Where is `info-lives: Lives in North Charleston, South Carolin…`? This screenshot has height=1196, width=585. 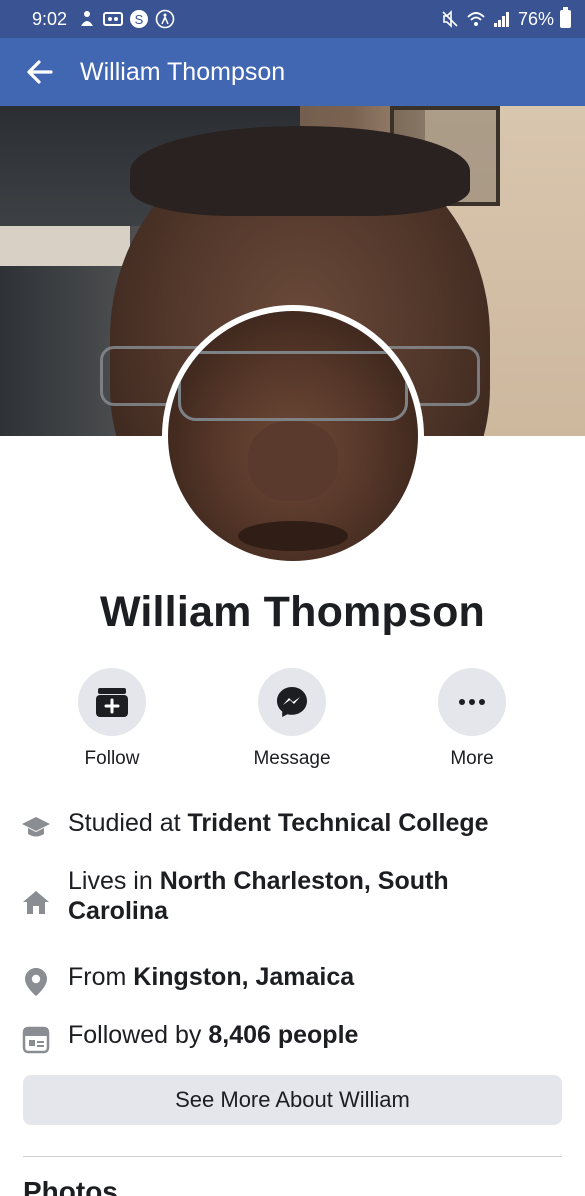
info-lives: Lives in North Charleston, South Carolin… is located at coordinates (270, 896).